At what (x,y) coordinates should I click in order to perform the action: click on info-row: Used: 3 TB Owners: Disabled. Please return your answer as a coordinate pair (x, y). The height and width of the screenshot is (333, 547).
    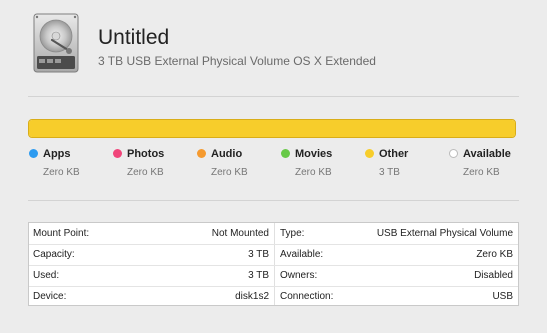
    Looking at the image, I should click on (273, 276).